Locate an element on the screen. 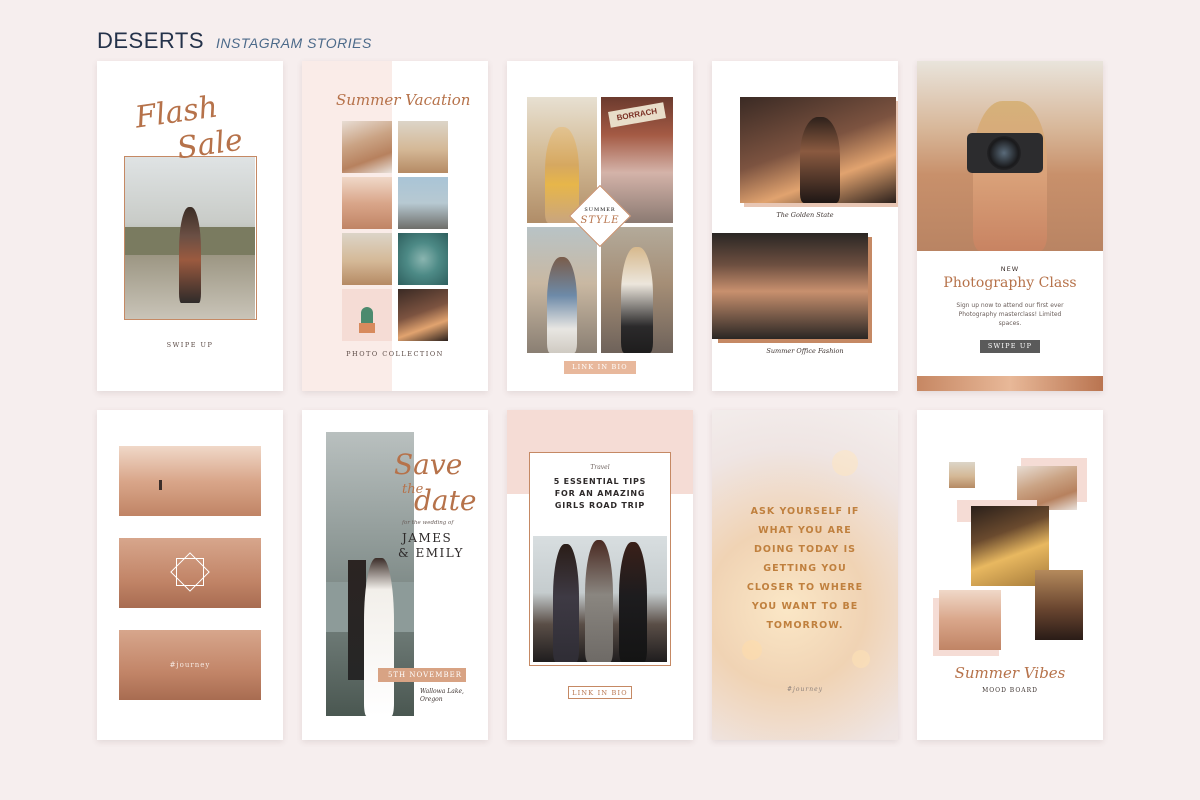 The image size is (1200, 800). mood-board-caption: MOOD BOARD is located at coordinates (1010, 690).